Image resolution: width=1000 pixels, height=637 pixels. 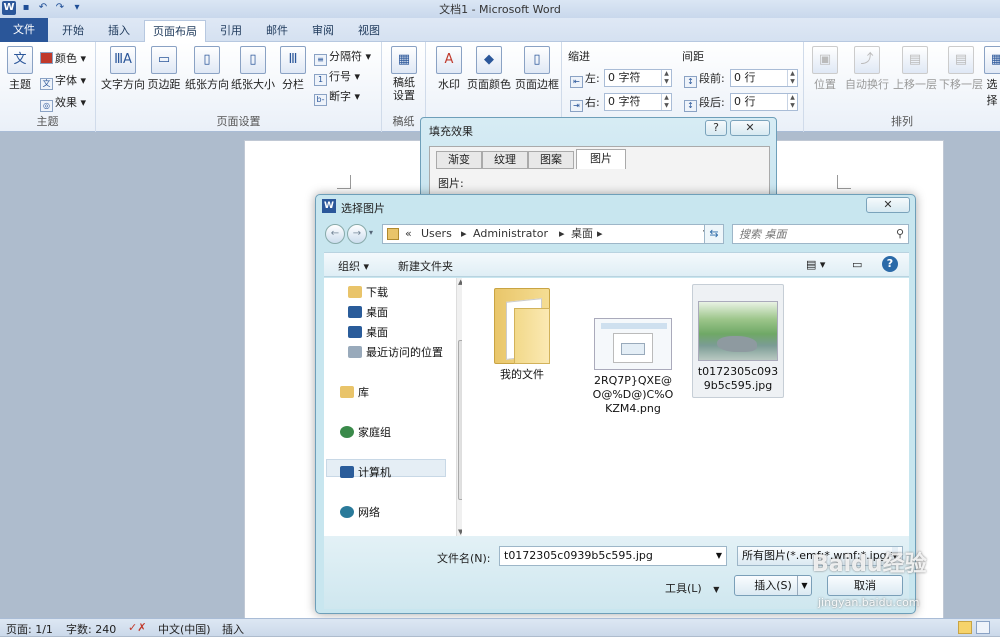 I want to click on nav-item-network: 网络, so click(x=360, y=512).